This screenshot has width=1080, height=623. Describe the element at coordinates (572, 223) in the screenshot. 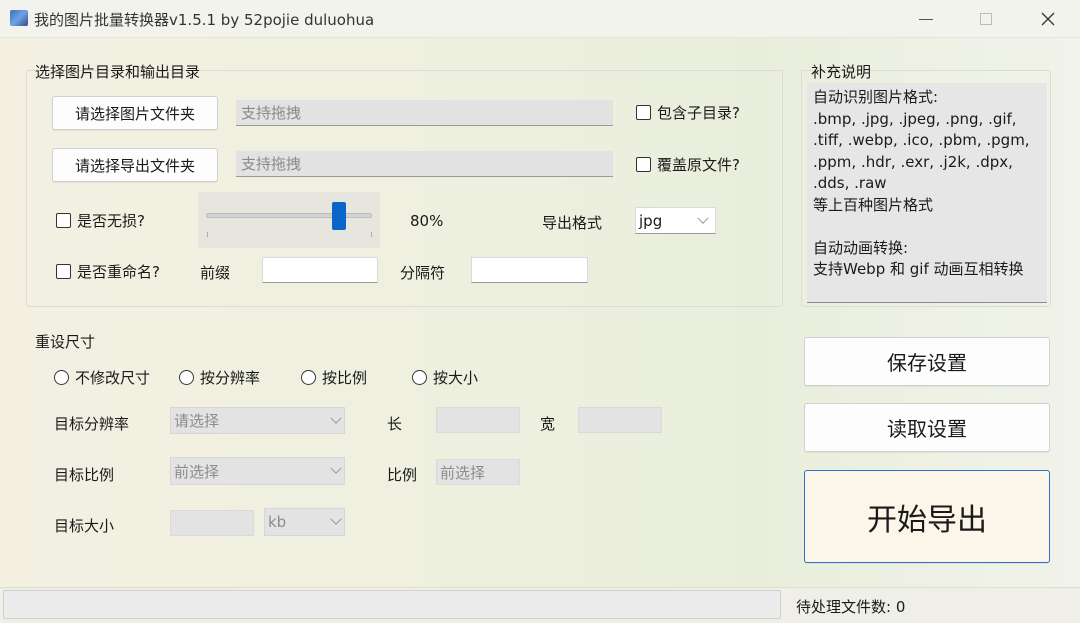

I see `export-format-label: 导出格式` at that location.